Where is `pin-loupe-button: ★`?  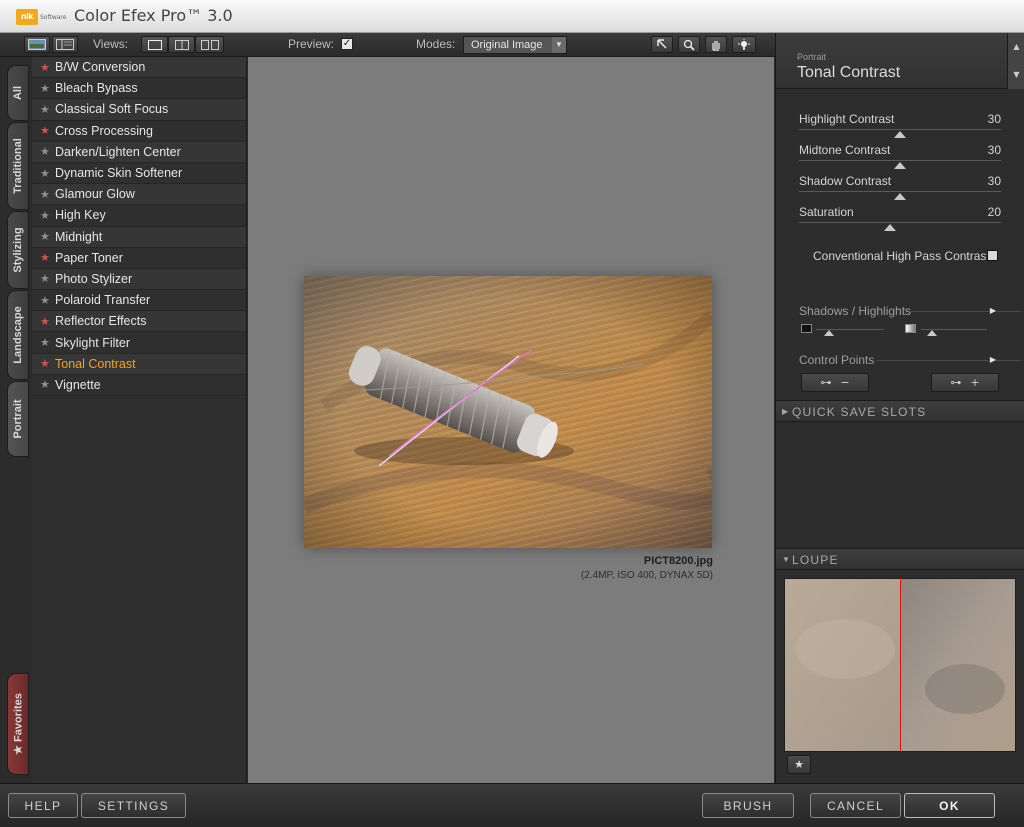 pin-loupe-button: ★ is located at coordinates (799, 764).